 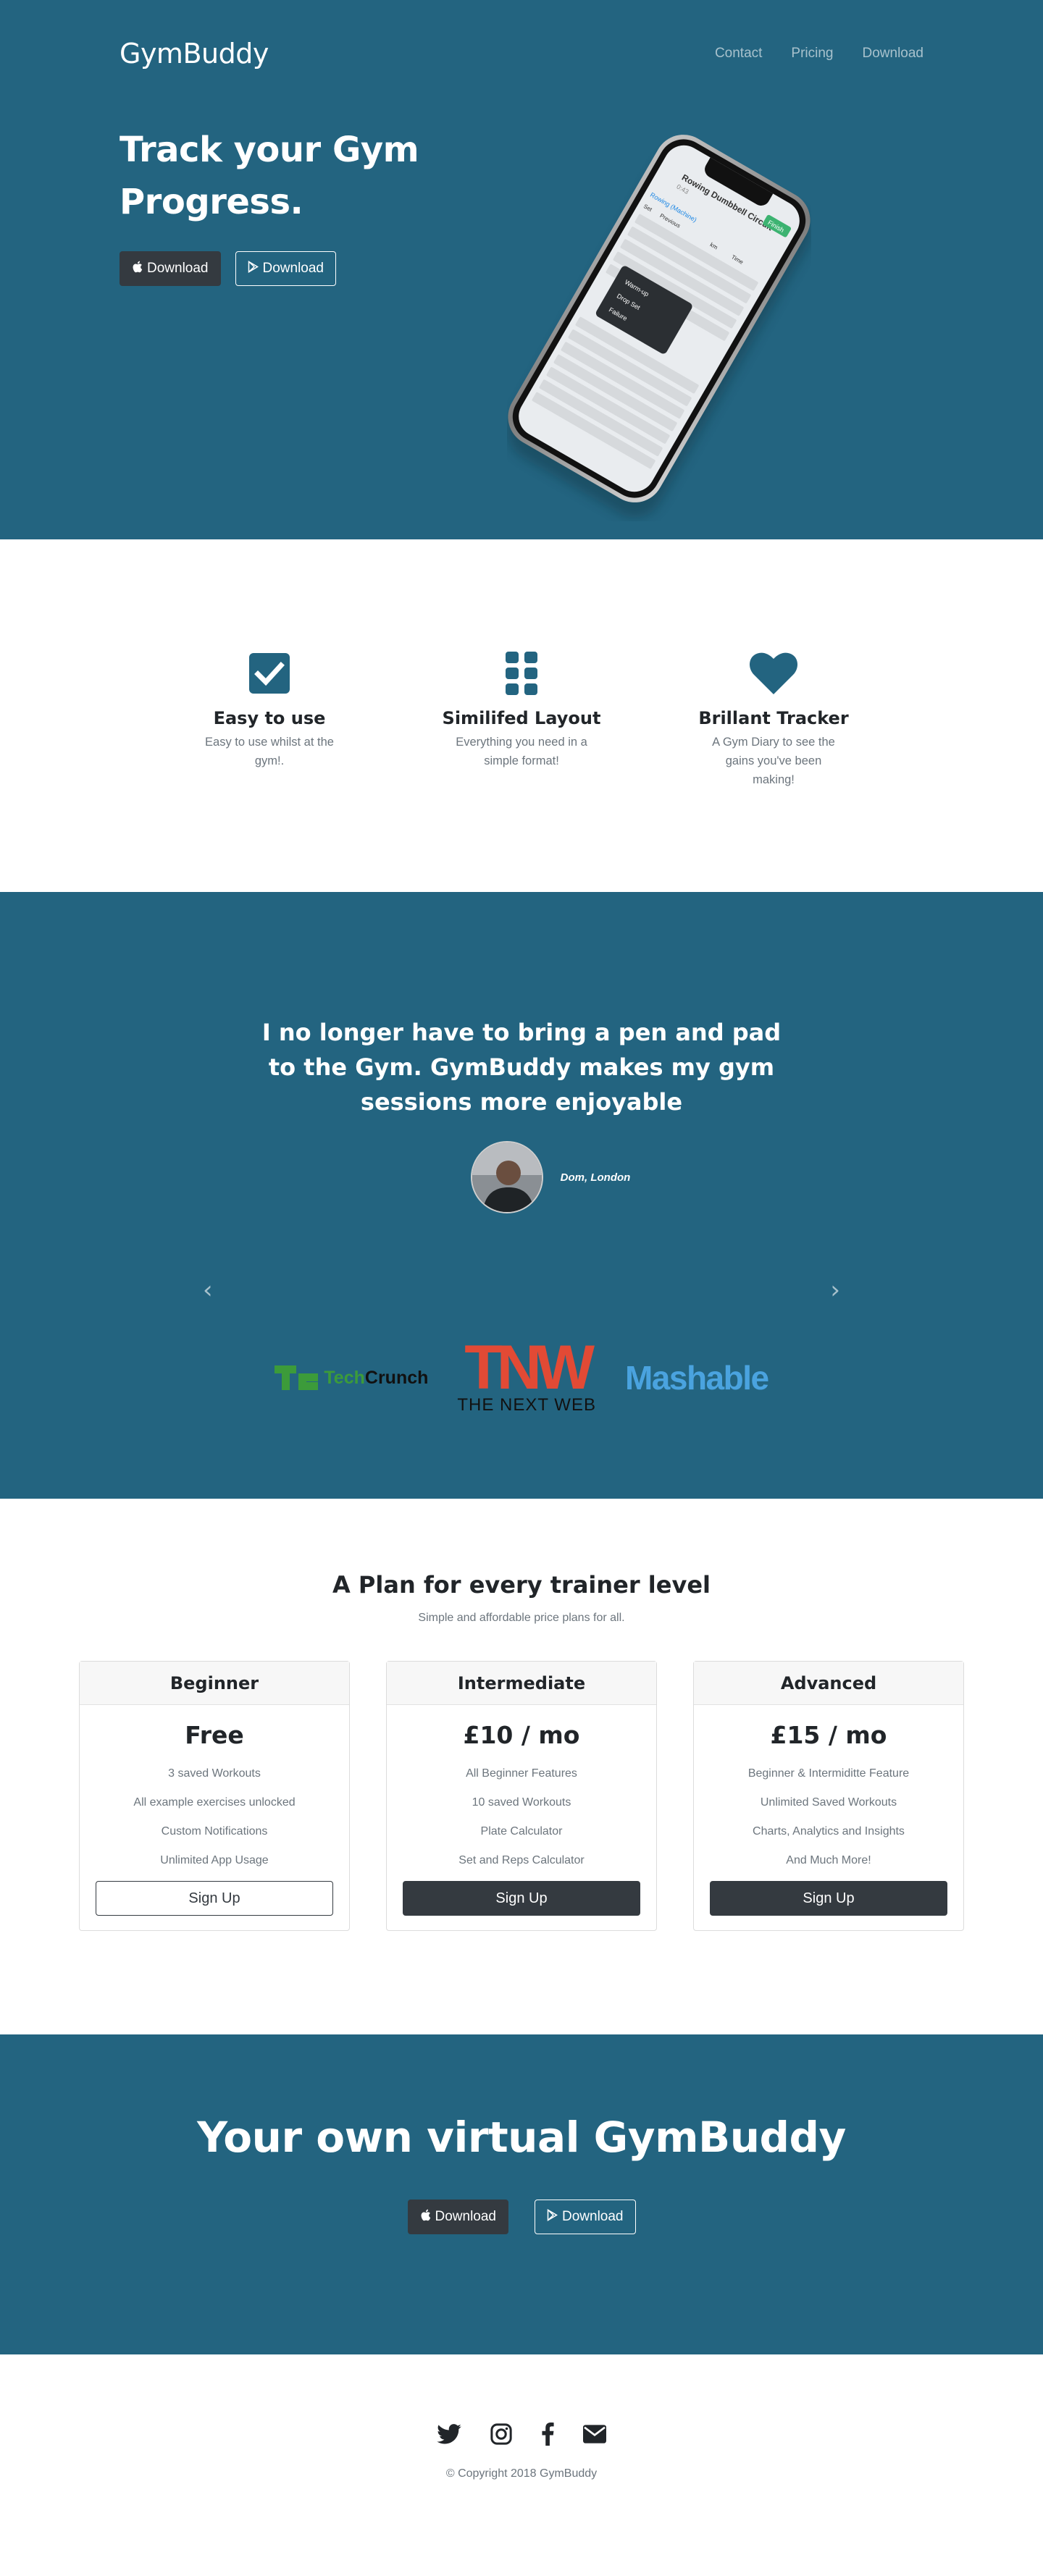 What do you see at coordinates (773, 718) in the screenshot?
I see `feature-title: Brillant Tracker` at bounding box center [773, 718].